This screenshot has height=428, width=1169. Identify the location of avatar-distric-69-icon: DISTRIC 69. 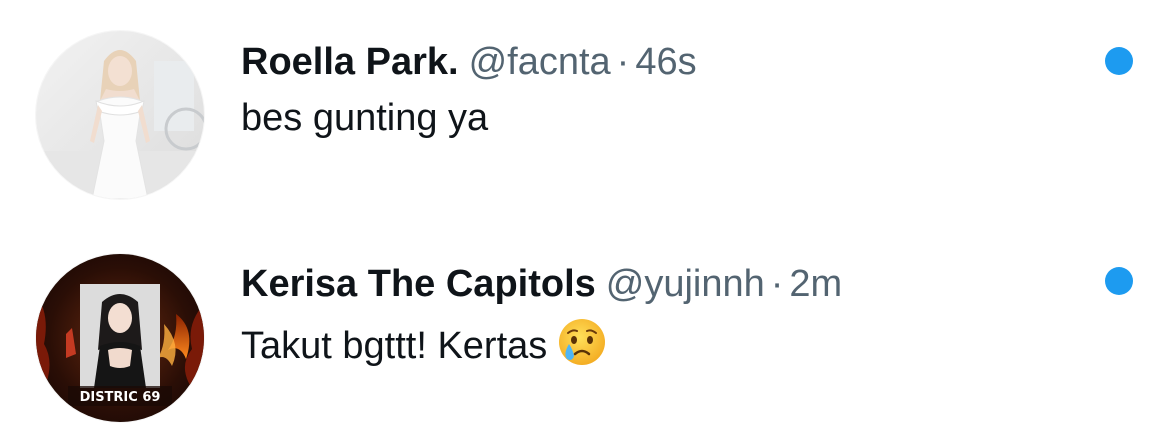
(120, 338).